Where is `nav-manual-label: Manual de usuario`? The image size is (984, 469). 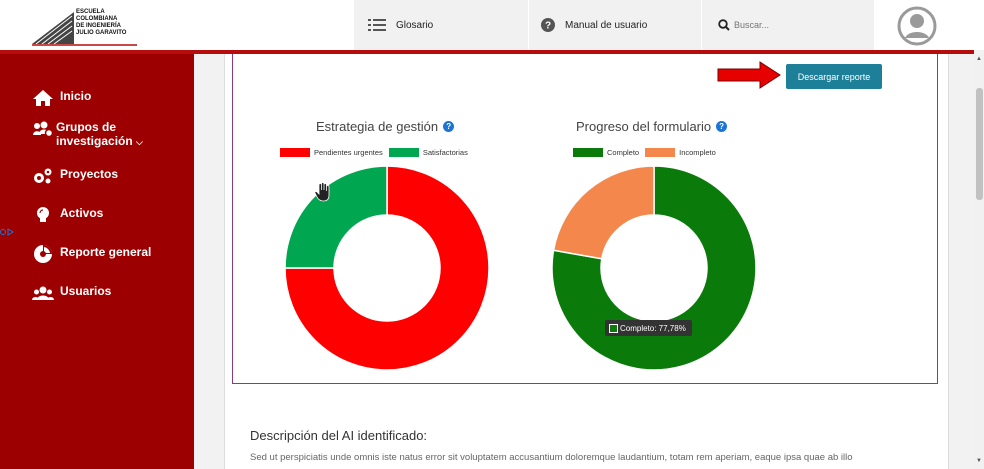
nav-manual-label: Manual de usuario is located at coordinates (606, 25).